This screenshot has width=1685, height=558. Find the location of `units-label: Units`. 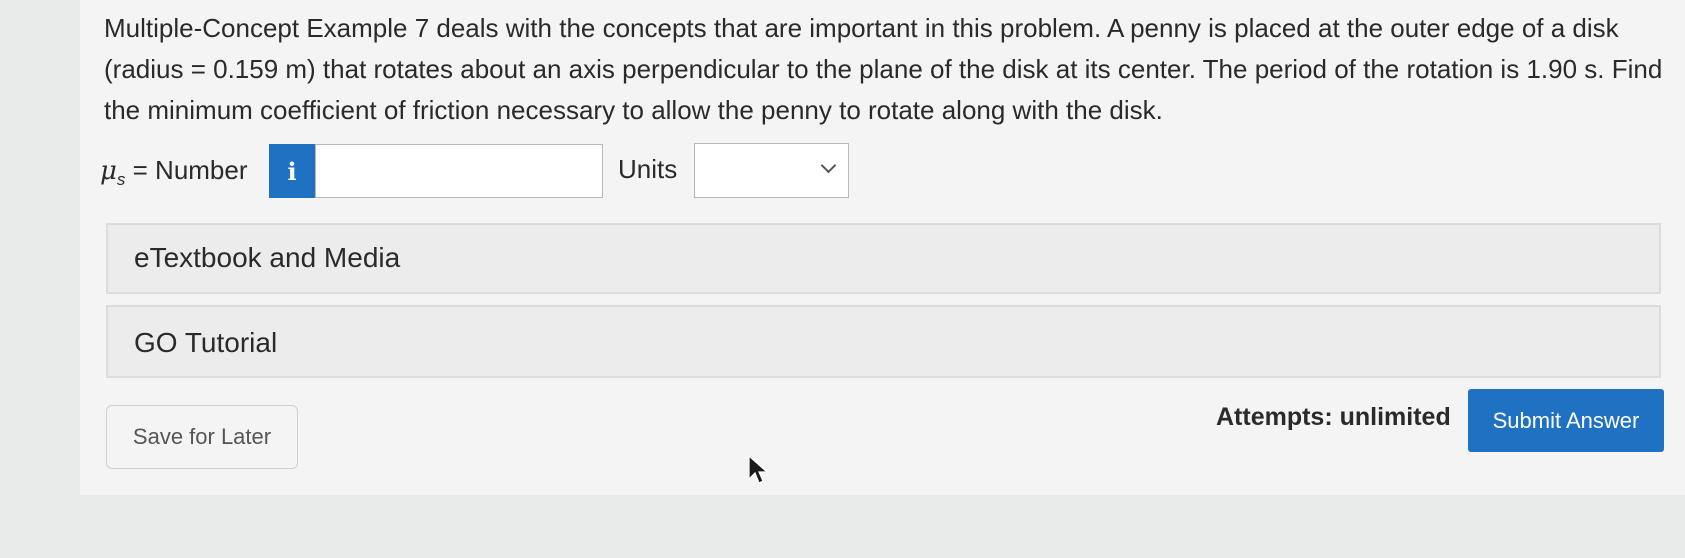

units-label: Units is located at coordinates (648, 169).